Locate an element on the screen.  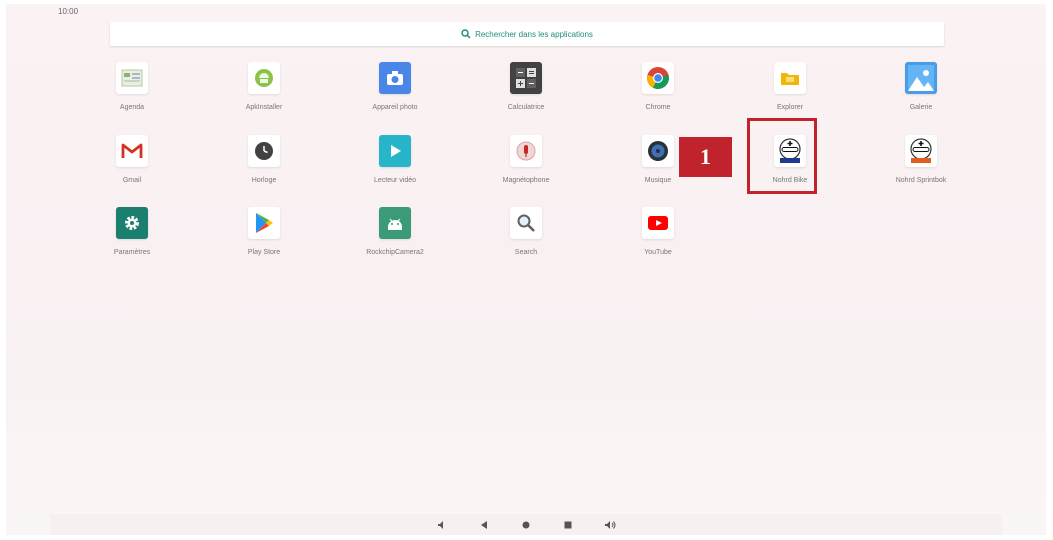
gmail-icon is located at coordinates (132, 151).